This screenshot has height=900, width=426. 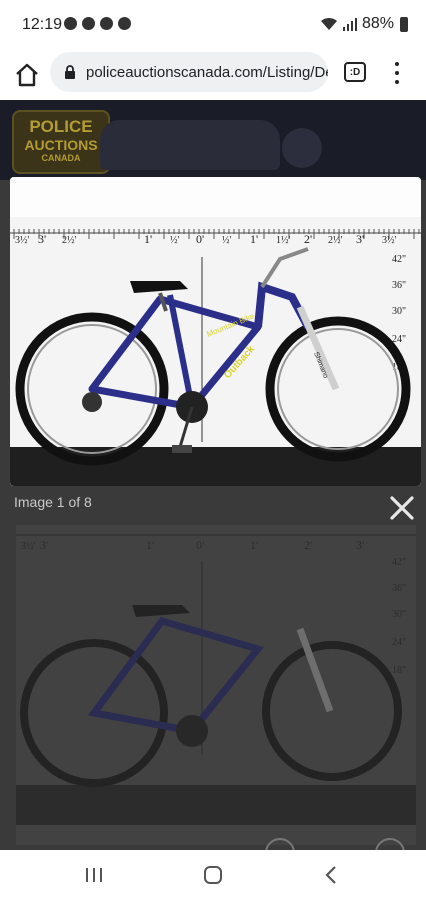 I want to click on ruler-label: 2', so click(x=308, y=239).